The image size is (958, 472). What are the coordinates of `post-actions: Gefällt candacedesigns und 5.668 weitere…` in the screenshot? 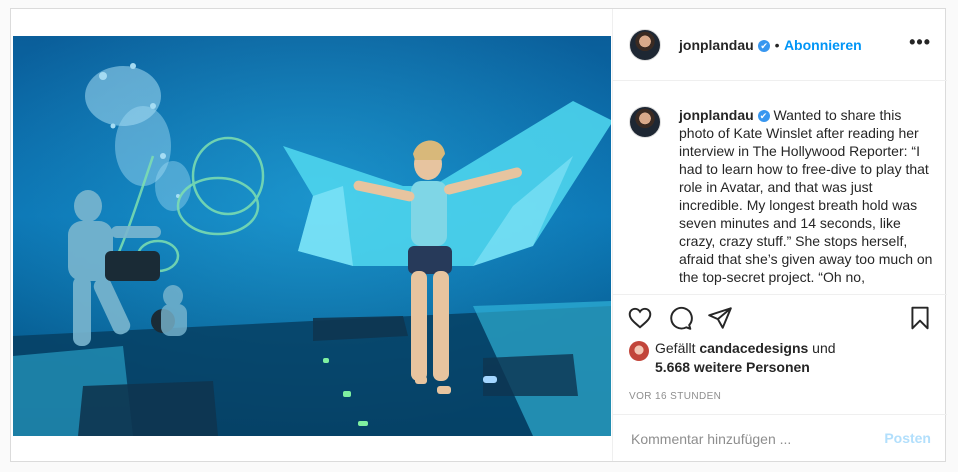 It's located at (780, 354).